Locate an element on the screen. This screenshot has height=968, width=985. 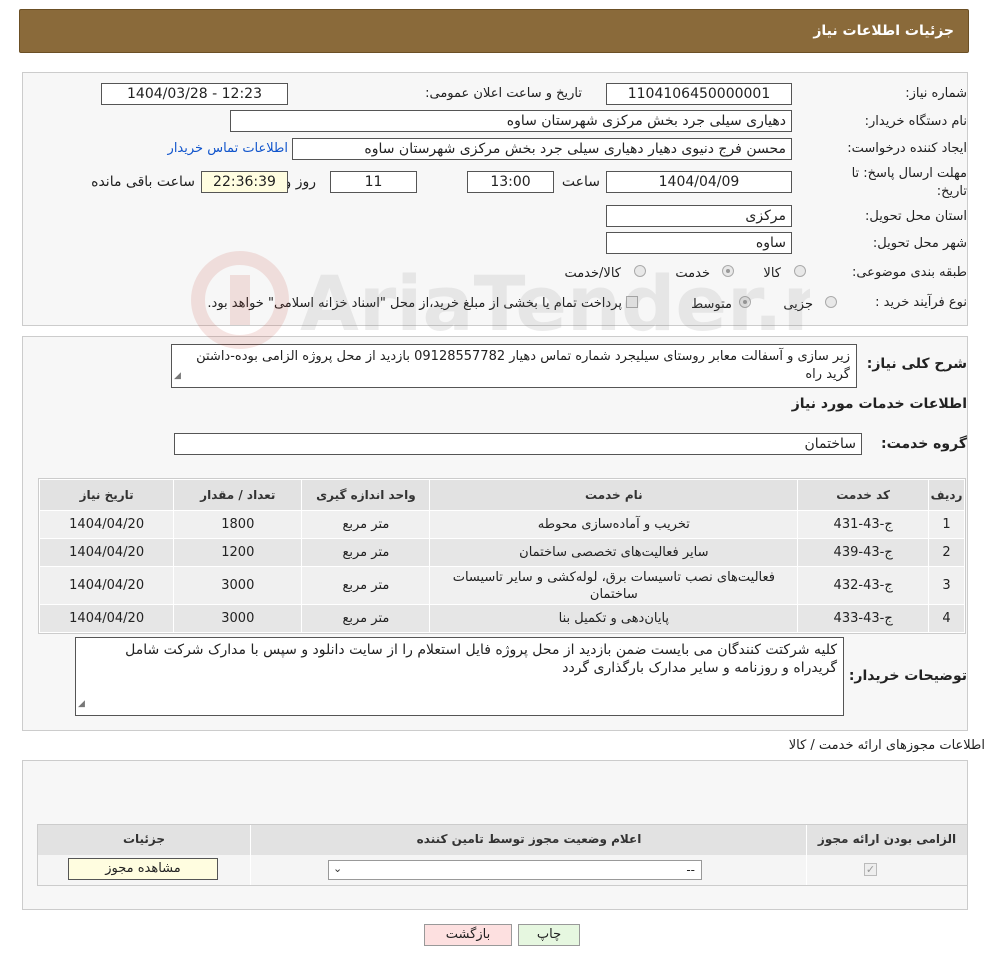
cell-name: پایان‌دهی و تکمیل بنا is located at coordinates (614, 618).